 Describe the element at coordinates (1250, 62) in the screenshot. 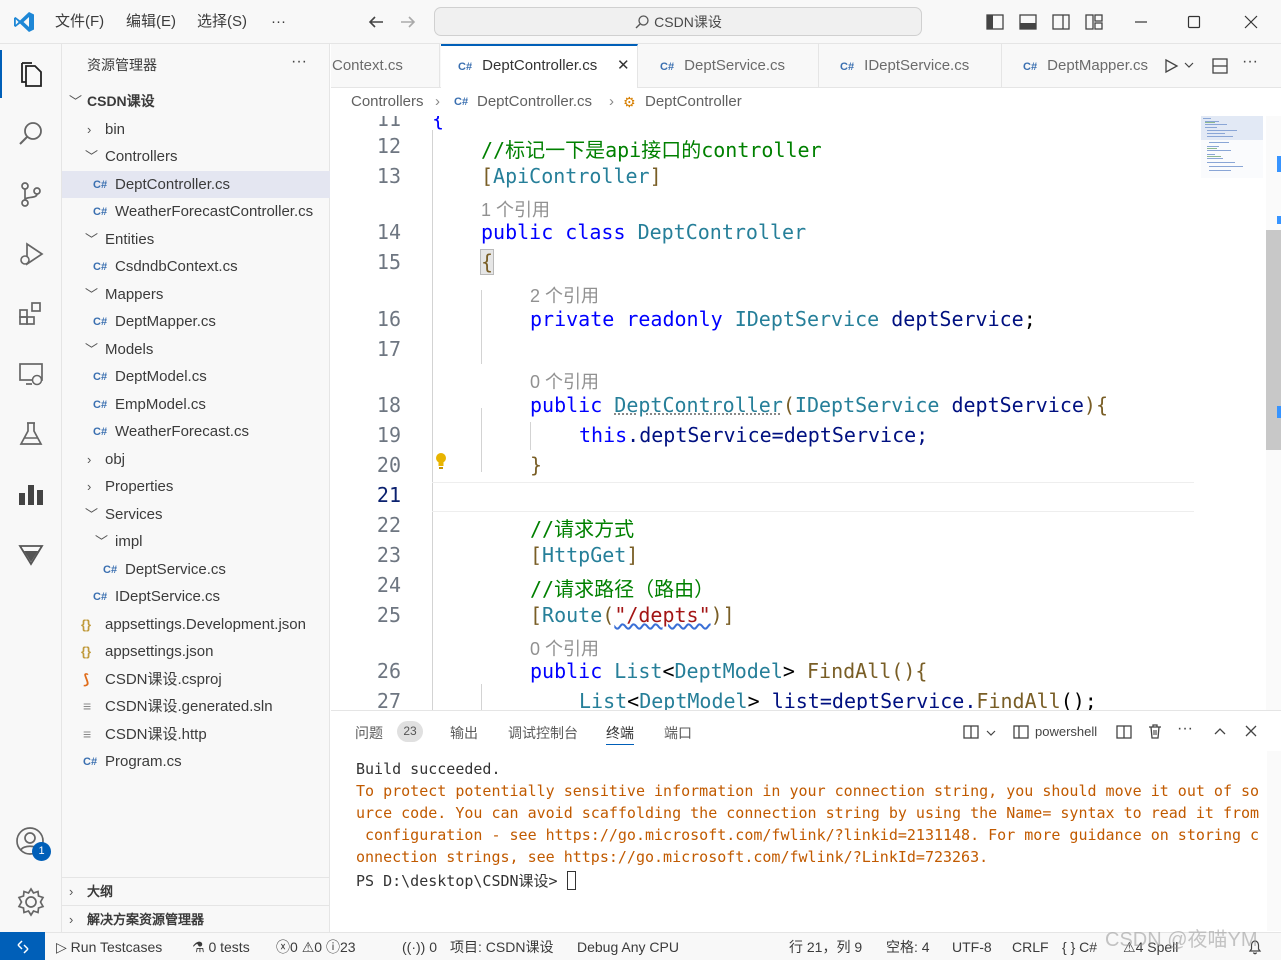

I see `editor-more-actions: ···` at that location.